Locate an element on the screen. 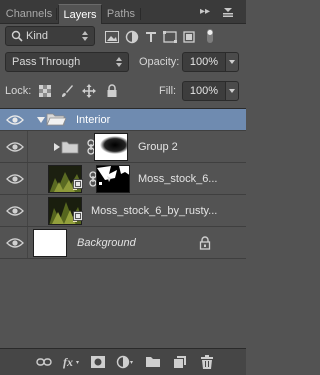 This screenshot has width=320, height=375. folder-icon is located at coordinates (70, 147).